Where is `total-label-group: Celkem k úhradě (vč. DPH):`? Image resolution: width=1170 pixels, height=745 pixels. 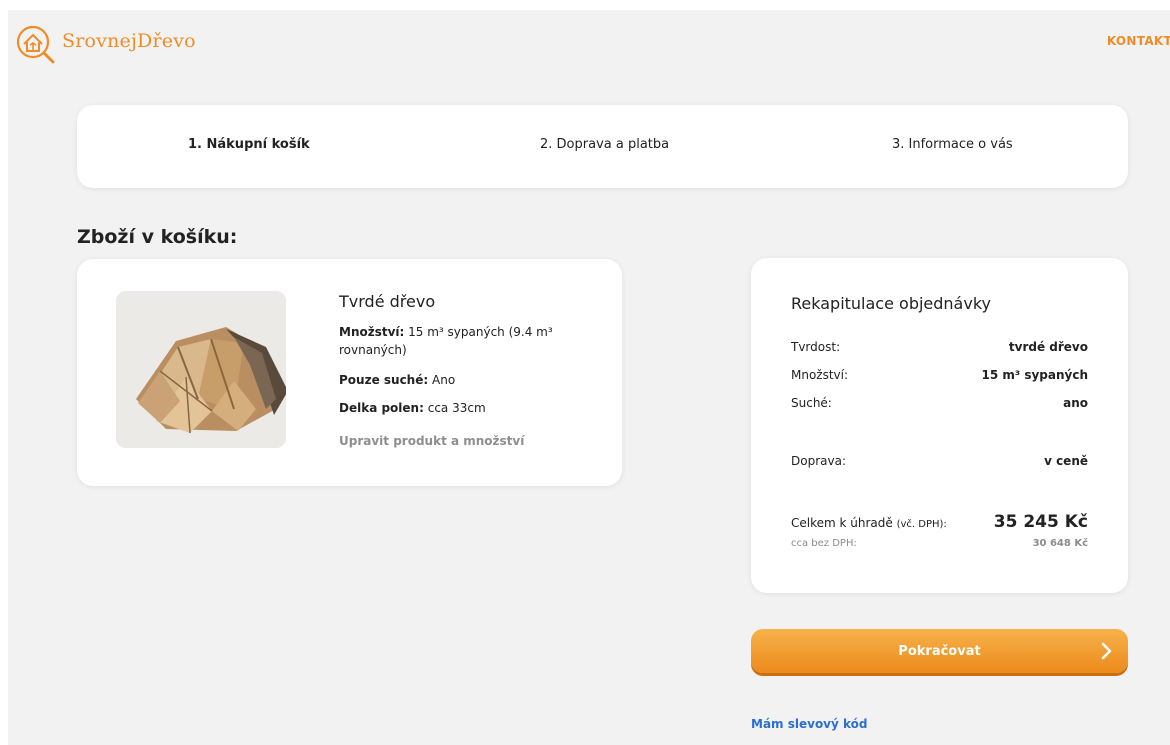
total-label-group: Celkem k úhradě (vč. DPH): is located at coordinates (869, 523).